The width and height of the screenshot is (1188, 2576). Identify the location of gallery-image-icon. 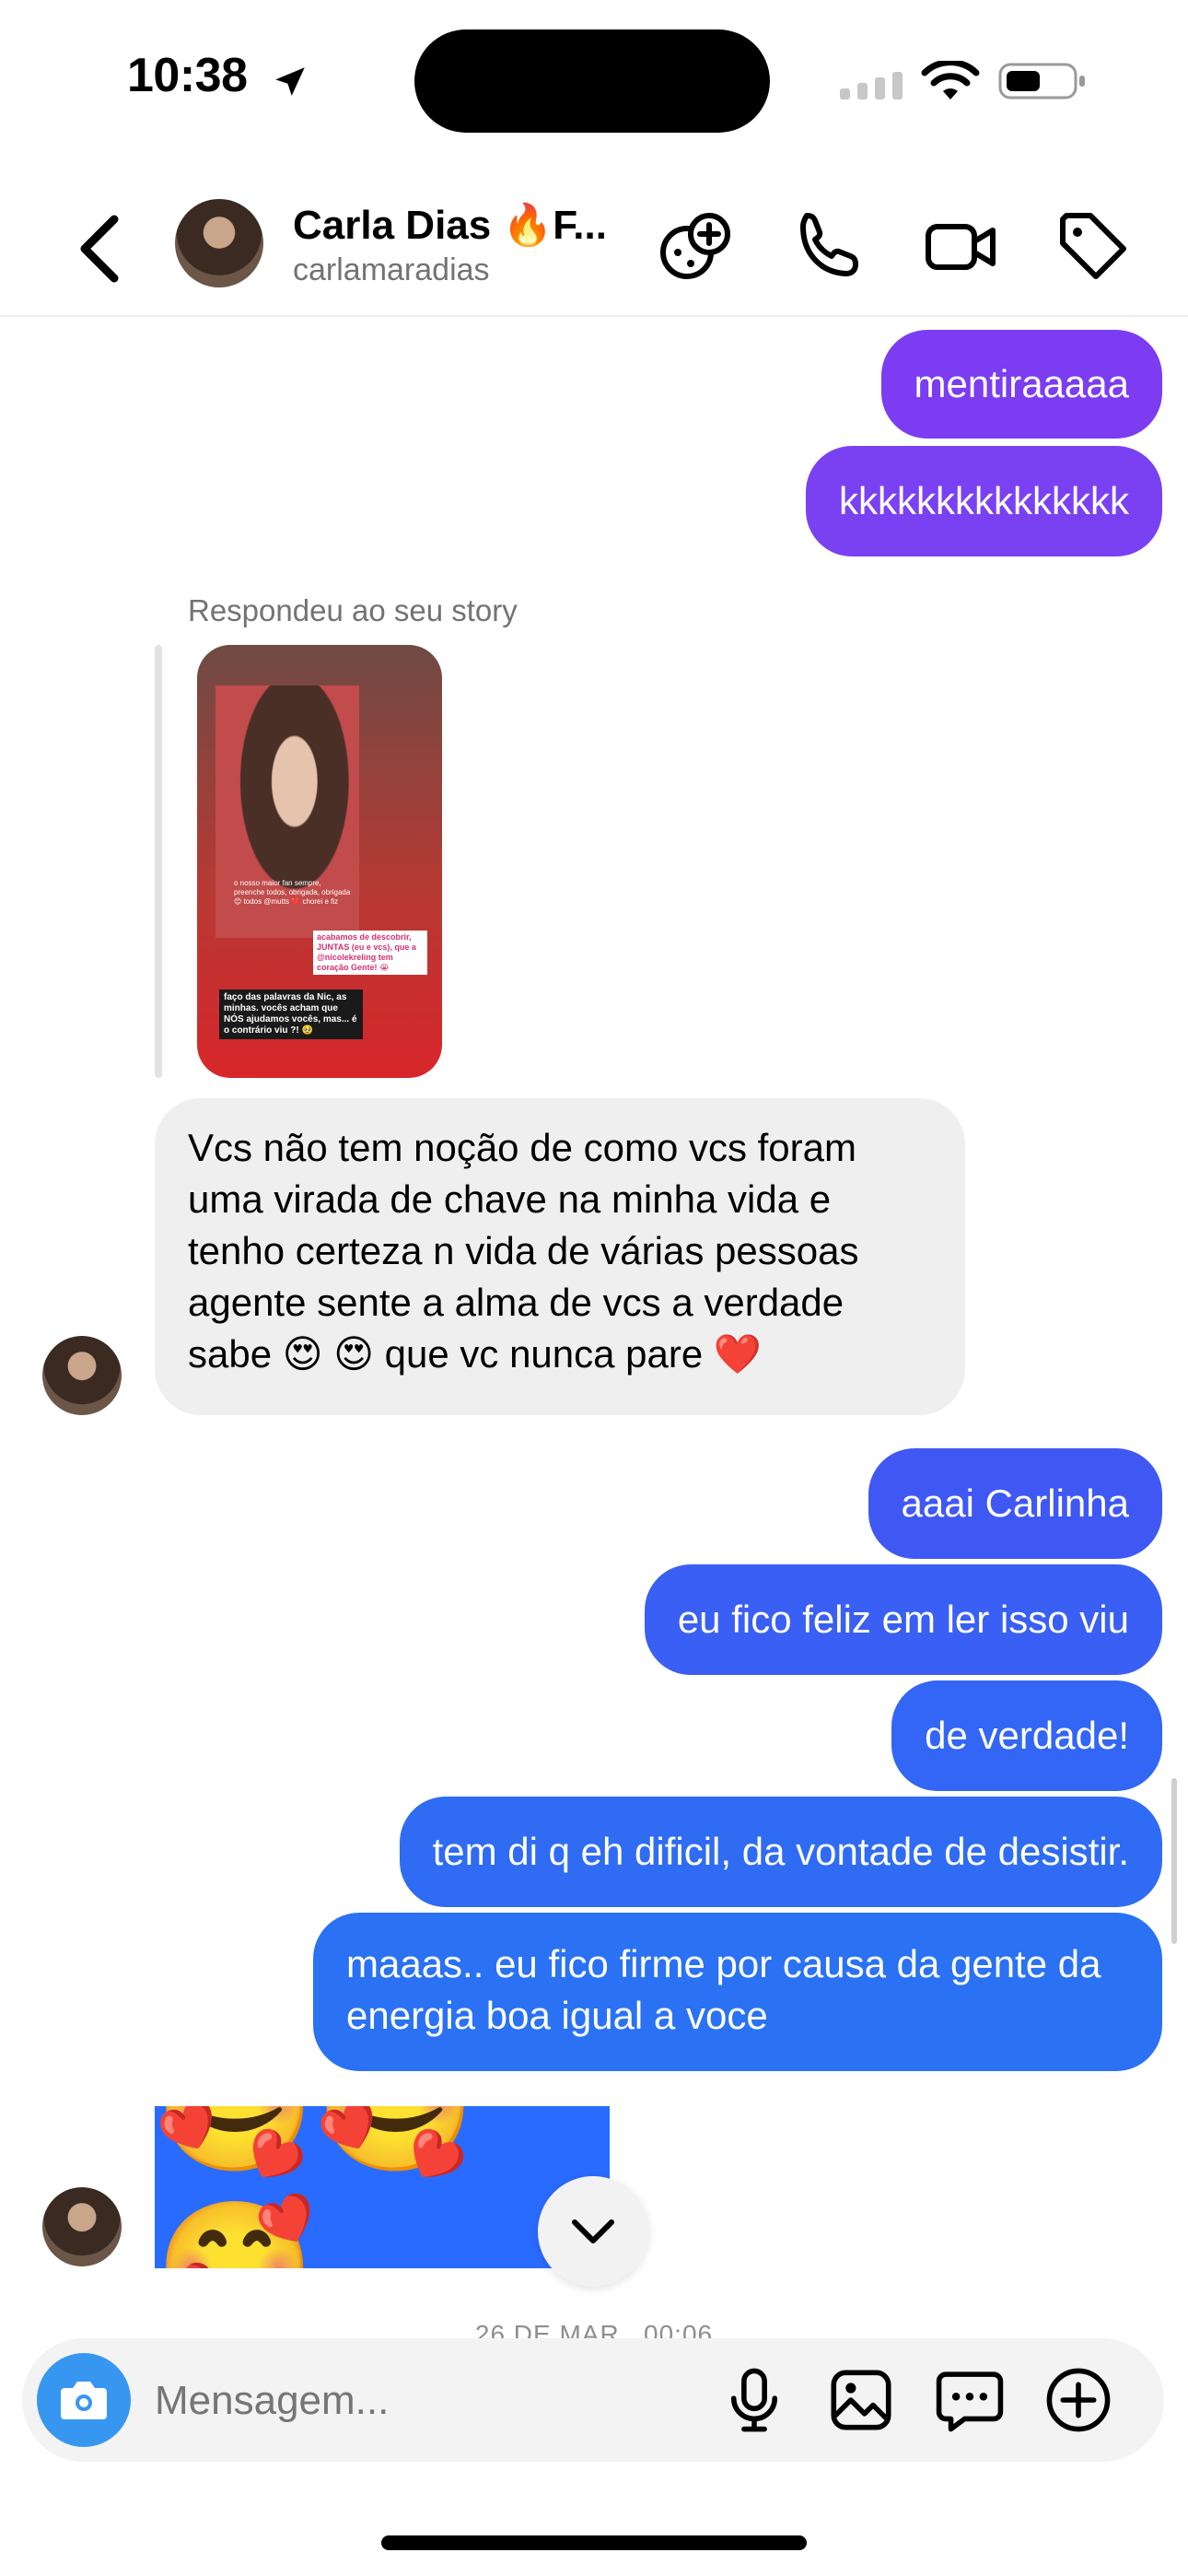
(861, 2400).